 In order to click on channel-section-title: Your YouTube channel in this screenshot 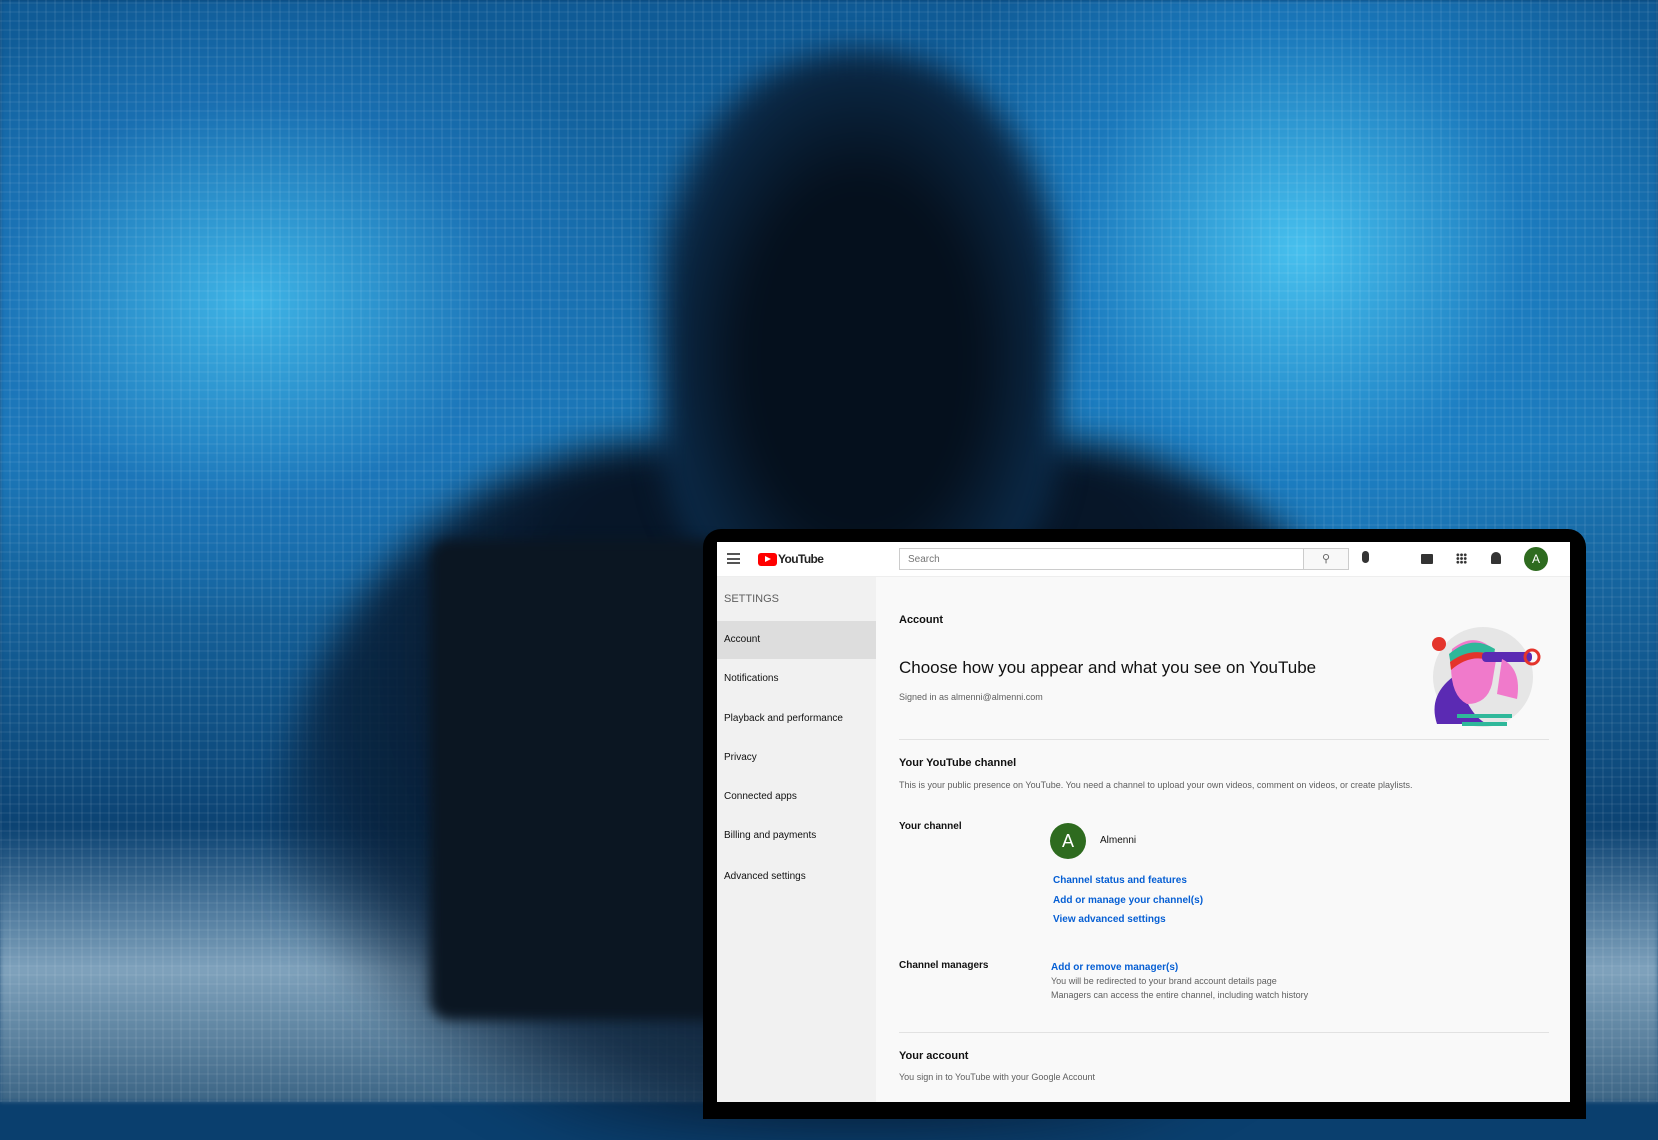, I will do `click(958, 763)`.